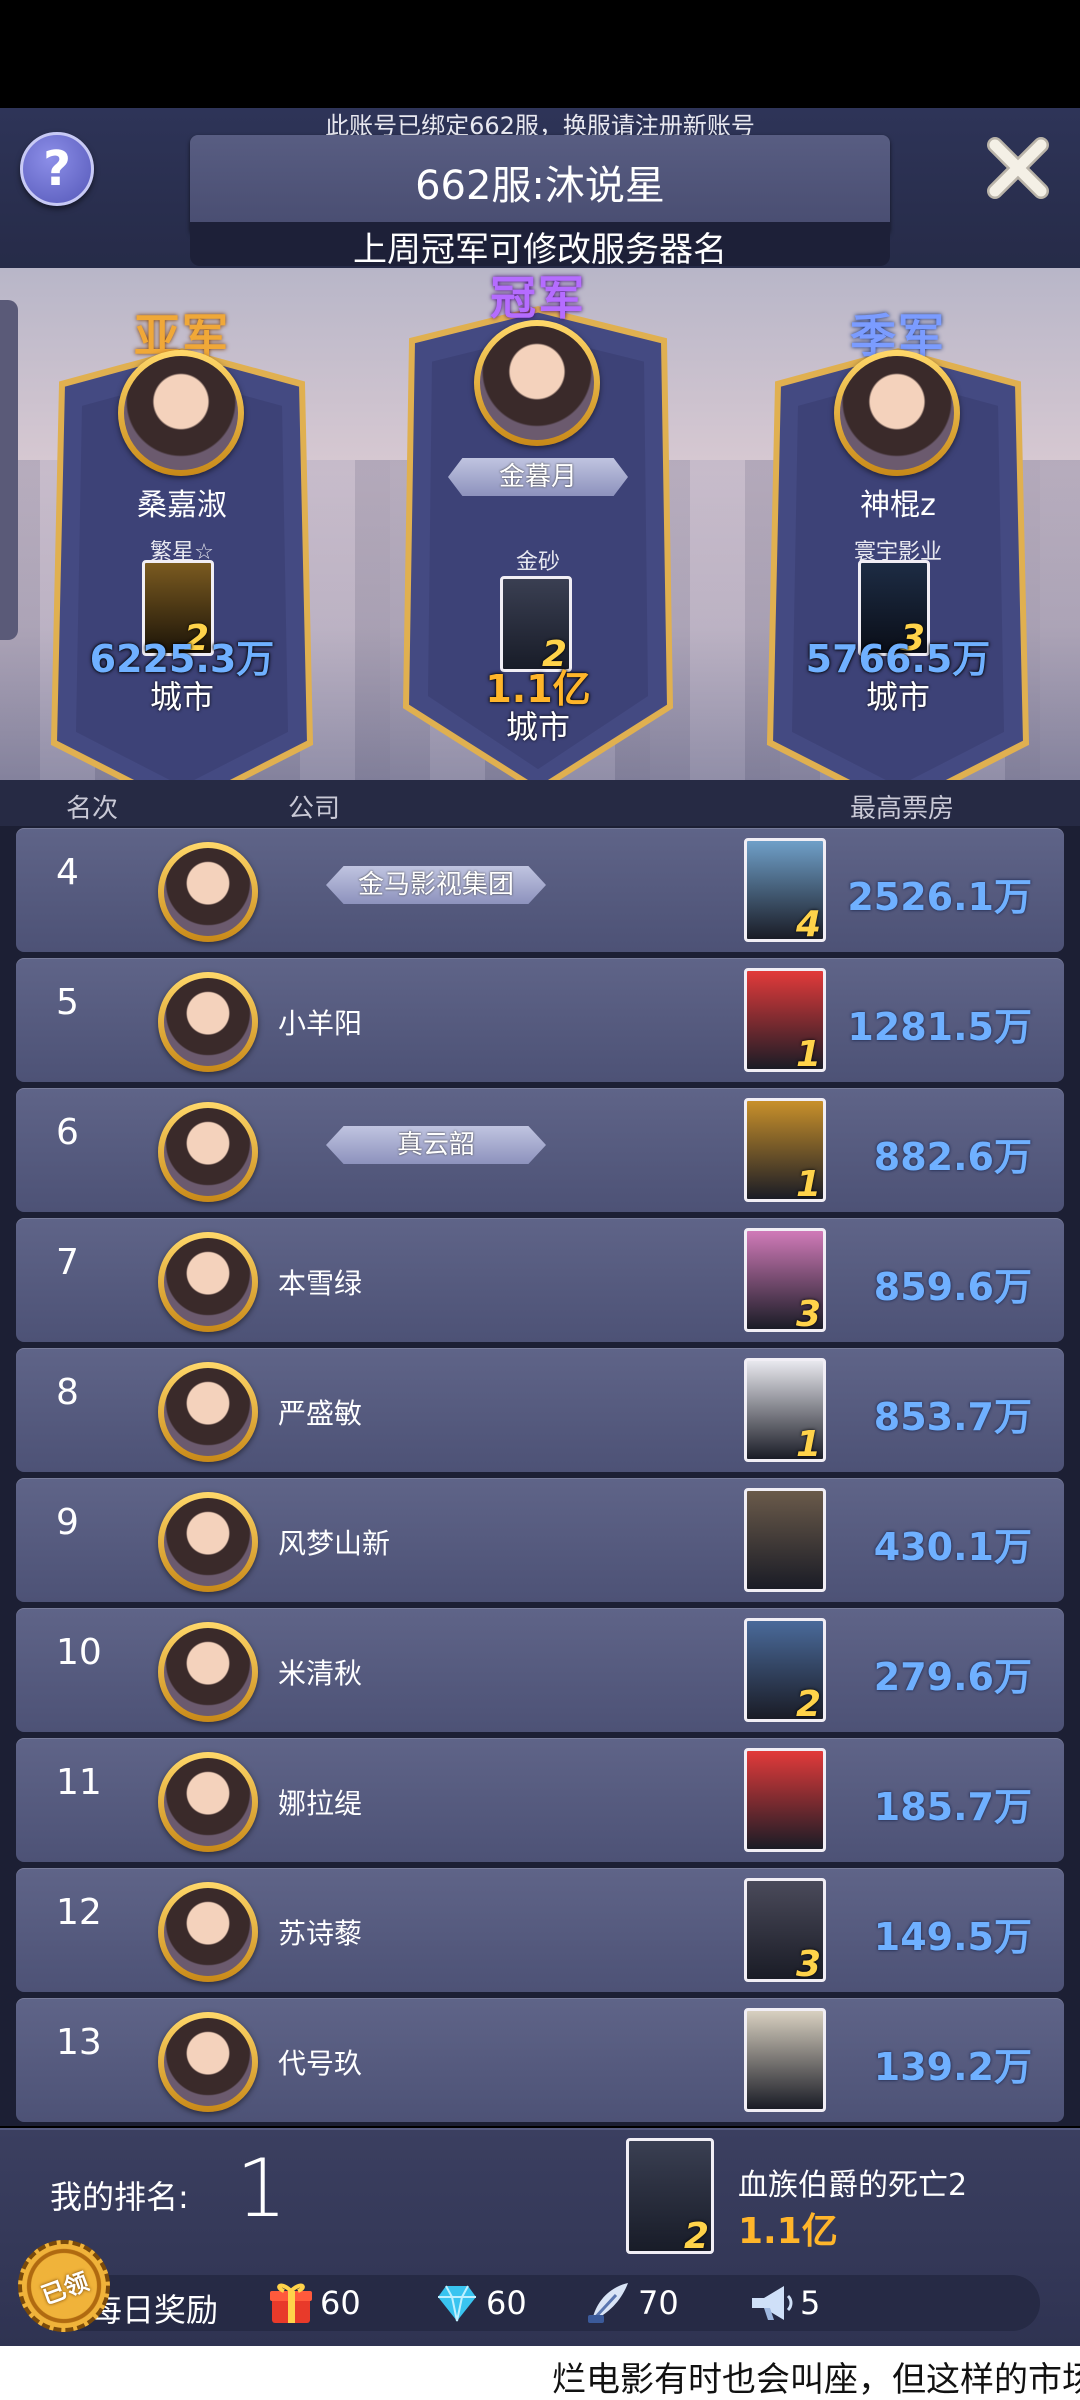 The height and width of the screenshot is (2400, 1080). What do you see at coordinates (540, 803) in the screenshot?
I see `column-header: 名次 公司 最高票房` at bounding box center [540, 803].